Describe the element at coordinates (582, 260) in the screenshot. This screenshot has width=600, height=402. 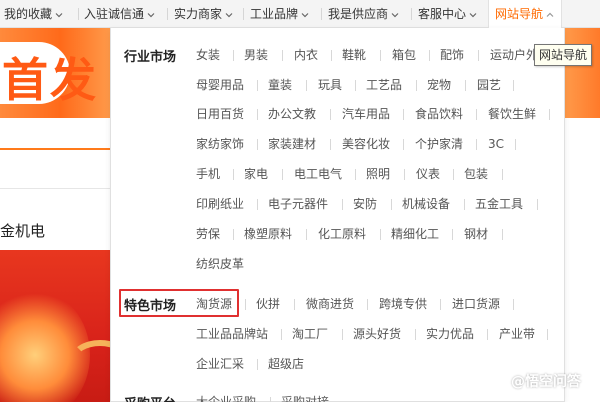
I see `right-panel` at that location.